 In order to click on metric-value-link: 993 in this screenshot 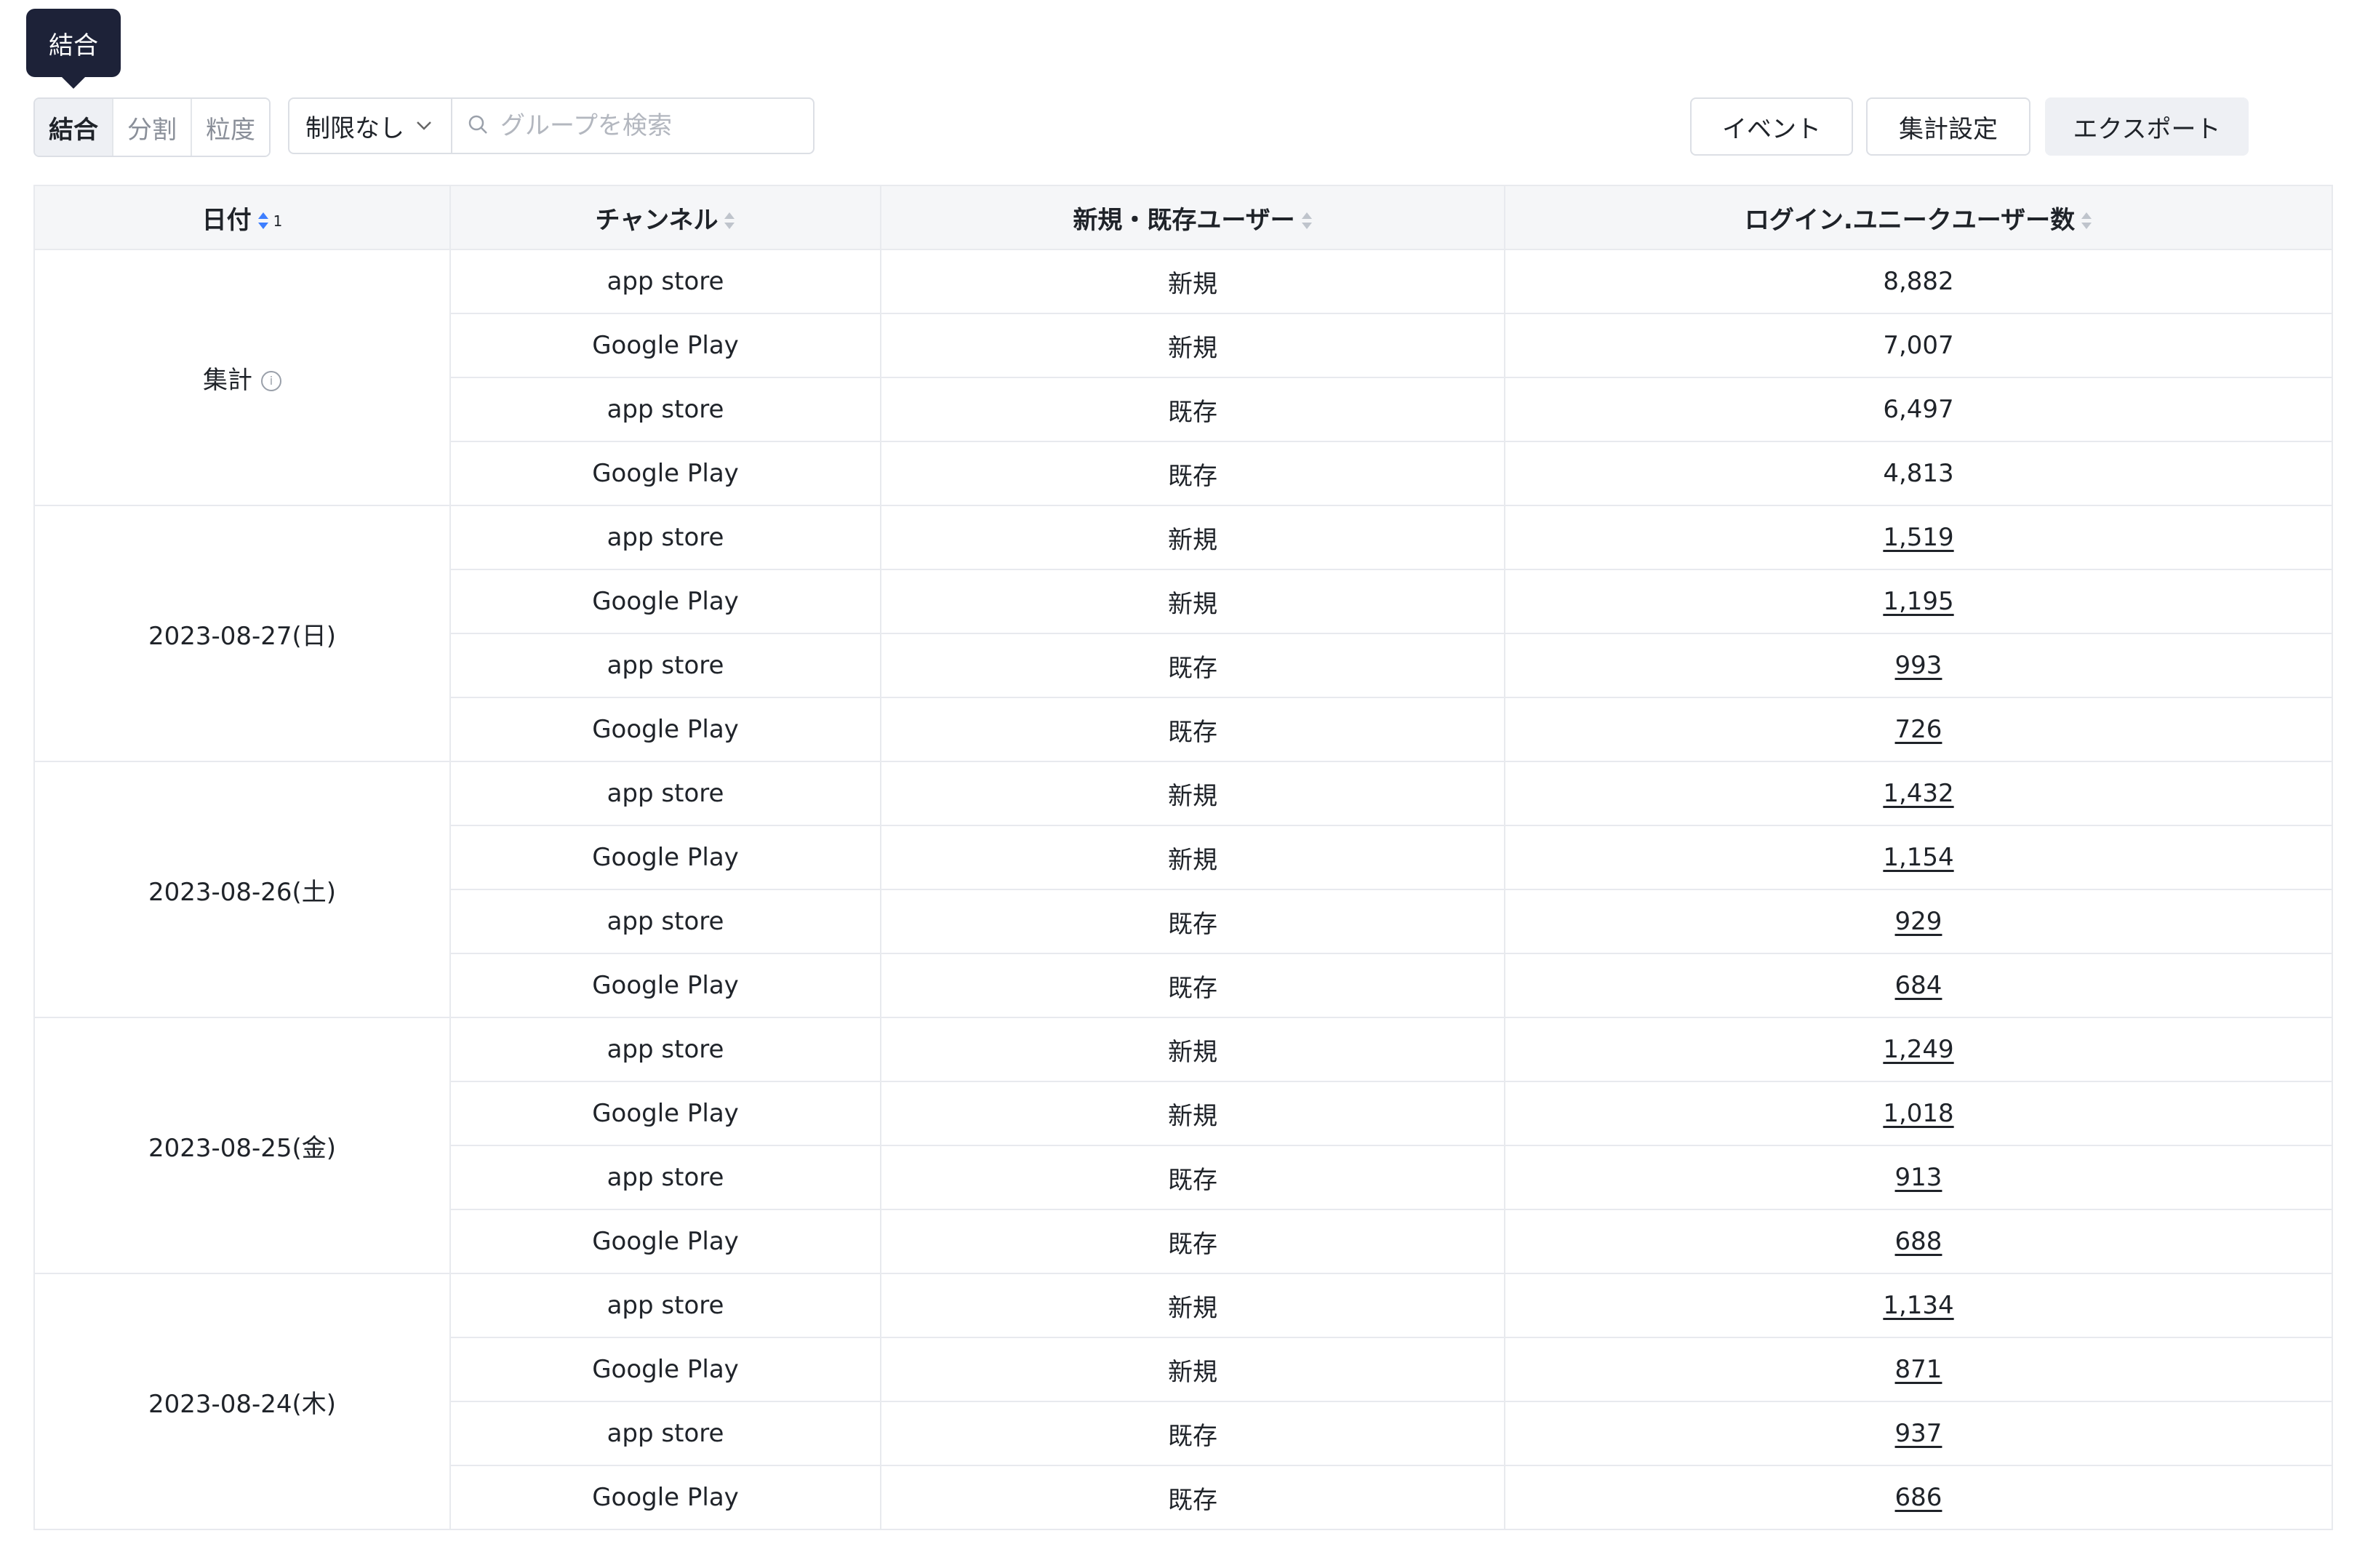, I will do `click(1918, 665)`.